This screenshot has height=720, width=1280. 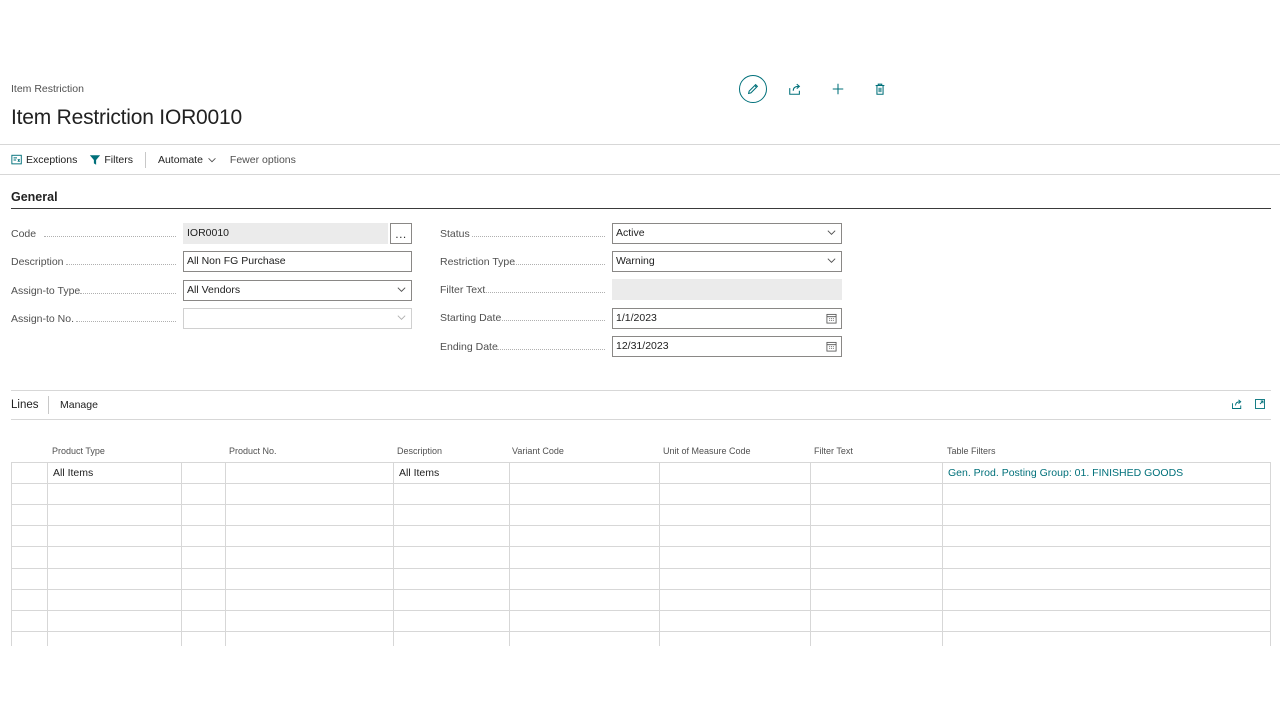 What do you see at coordinates (641, 208) in the screenshot?
I see `general-section-underline` at bounding box center [641, 208].